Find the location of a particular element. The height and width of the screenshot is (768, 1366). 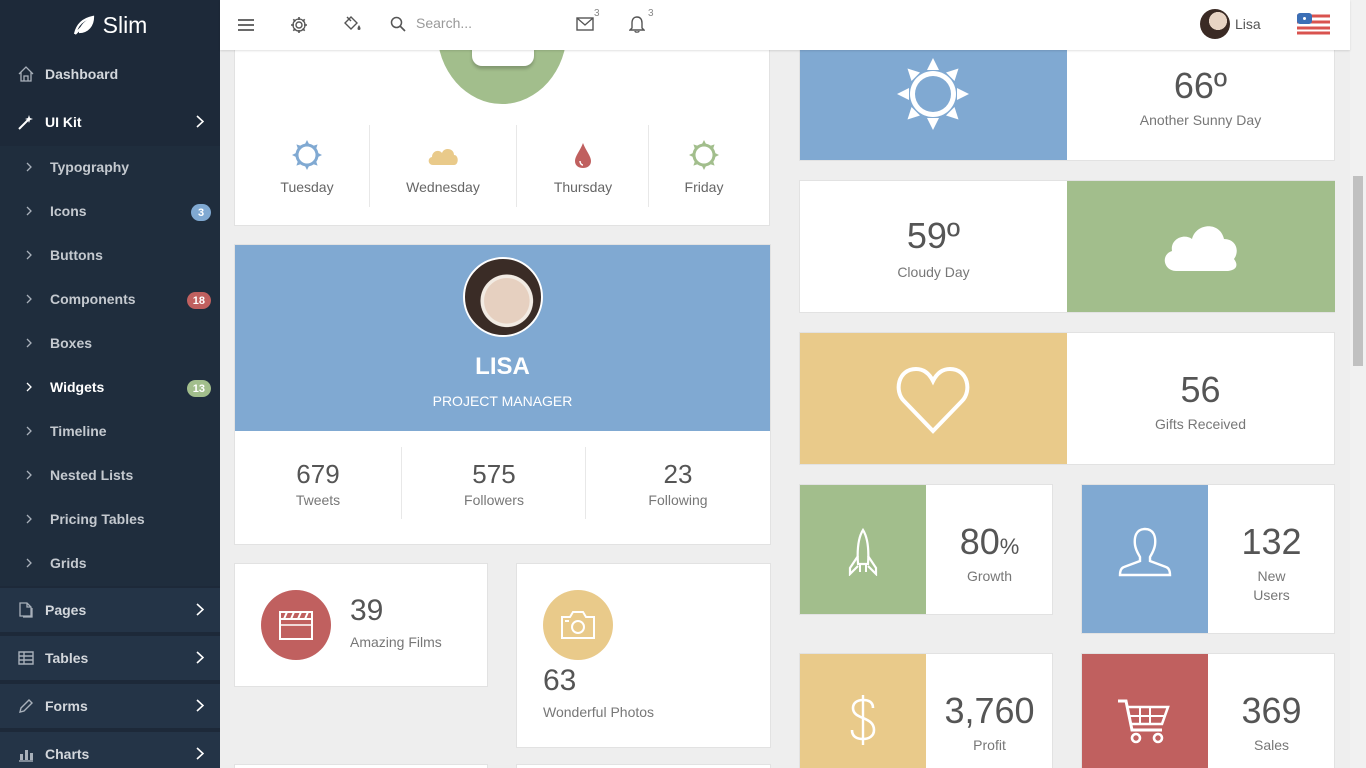

sidebar-item-components: Components 18 is located at coordinates (110, 300).